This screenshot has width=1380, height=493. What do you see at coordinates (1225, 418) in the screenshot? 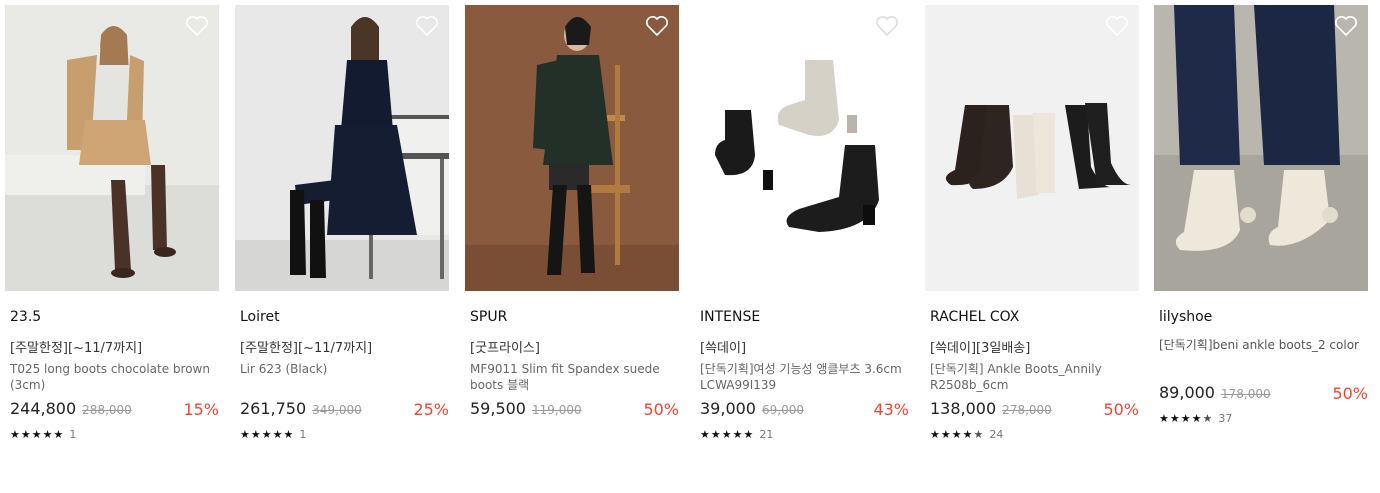
I see `review-count: 37` at bounding box center [1225, 418].